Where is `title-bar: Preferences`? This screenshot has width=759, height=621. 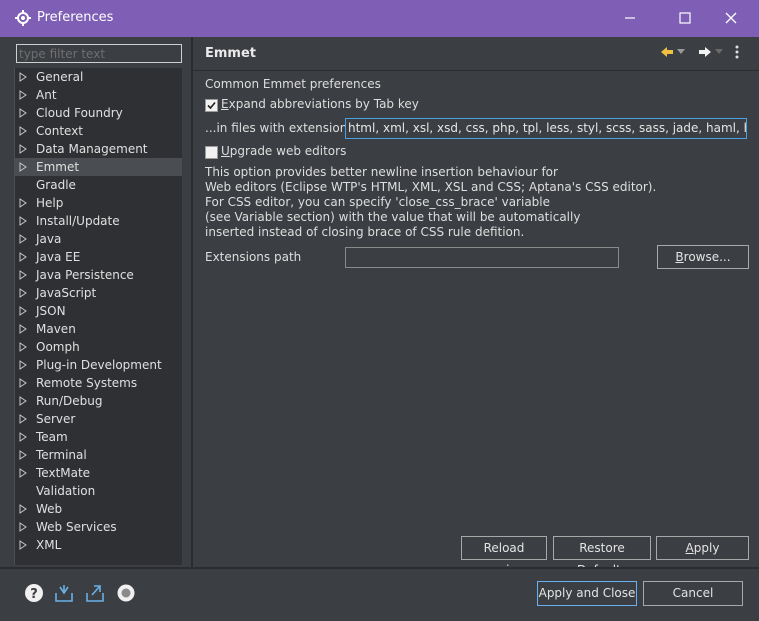 title-bar: Preferences is located at coordinates (379, 18).